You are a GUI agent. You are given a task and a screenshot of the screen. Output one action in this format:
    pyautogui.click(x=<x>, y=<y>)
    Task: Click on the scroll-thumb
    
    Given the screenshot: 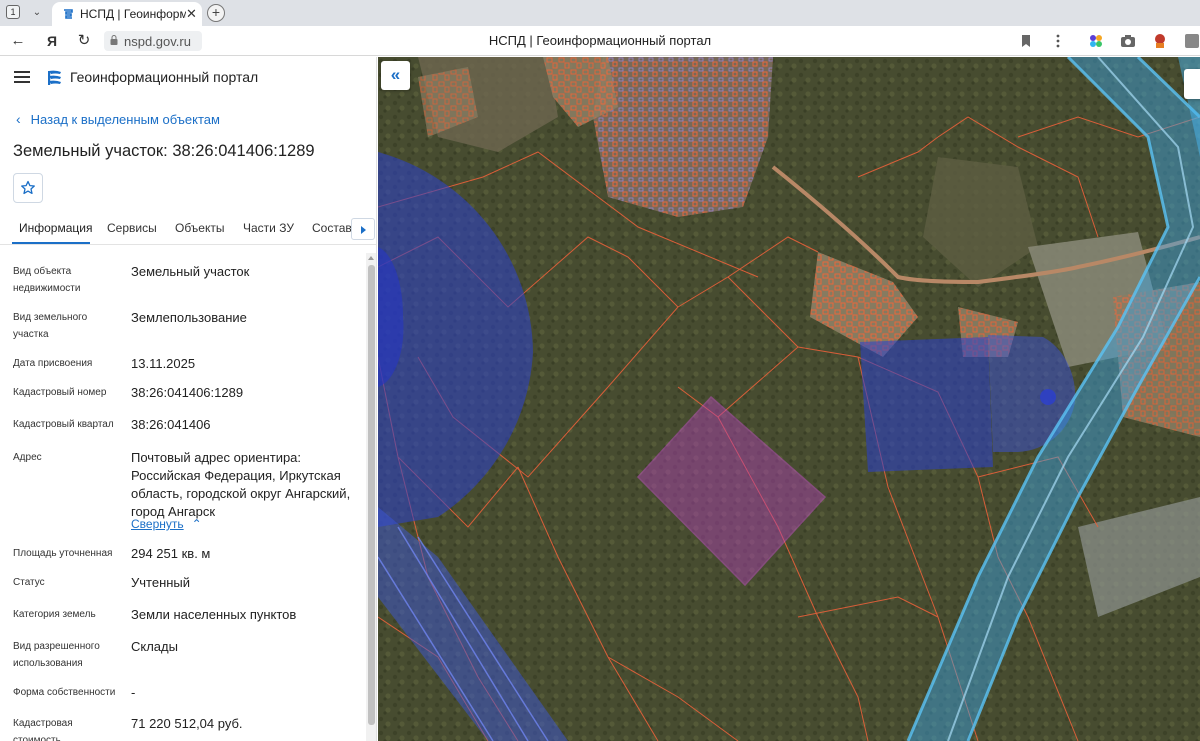 What is the action you would take?
    pyautogui.click(x=371, y=495)
    